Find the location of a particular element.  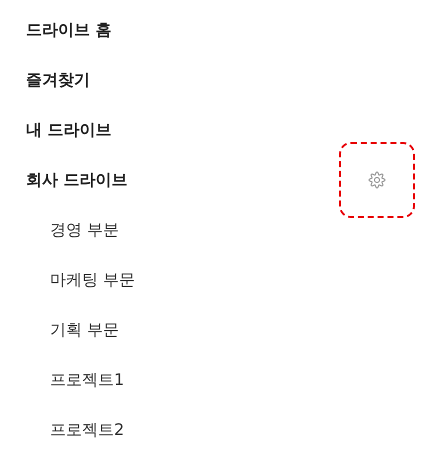

sidebar-item: 회사 드라이브 is located at coordinates (77, 180).